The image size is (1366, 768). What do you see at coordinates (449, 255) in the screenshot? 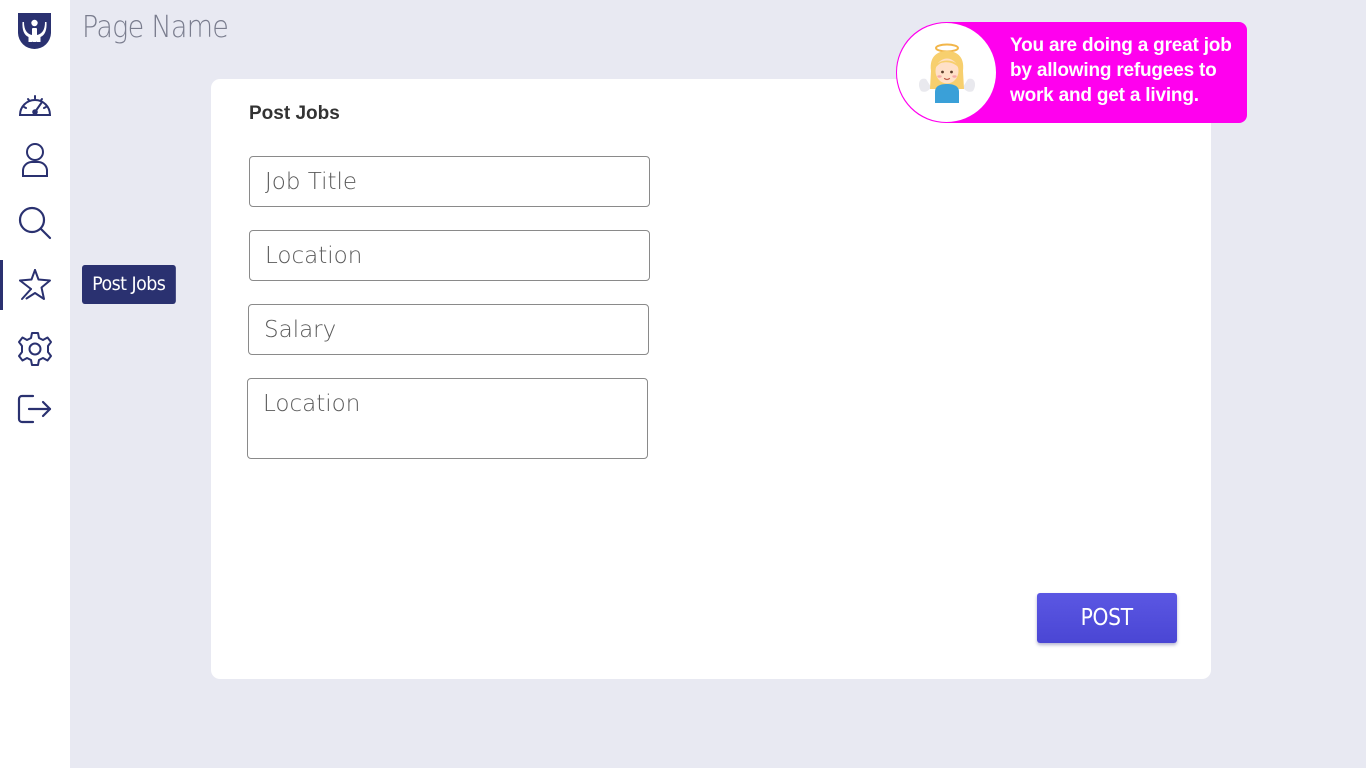
I see `location-input` at bounding box center [449, 255].